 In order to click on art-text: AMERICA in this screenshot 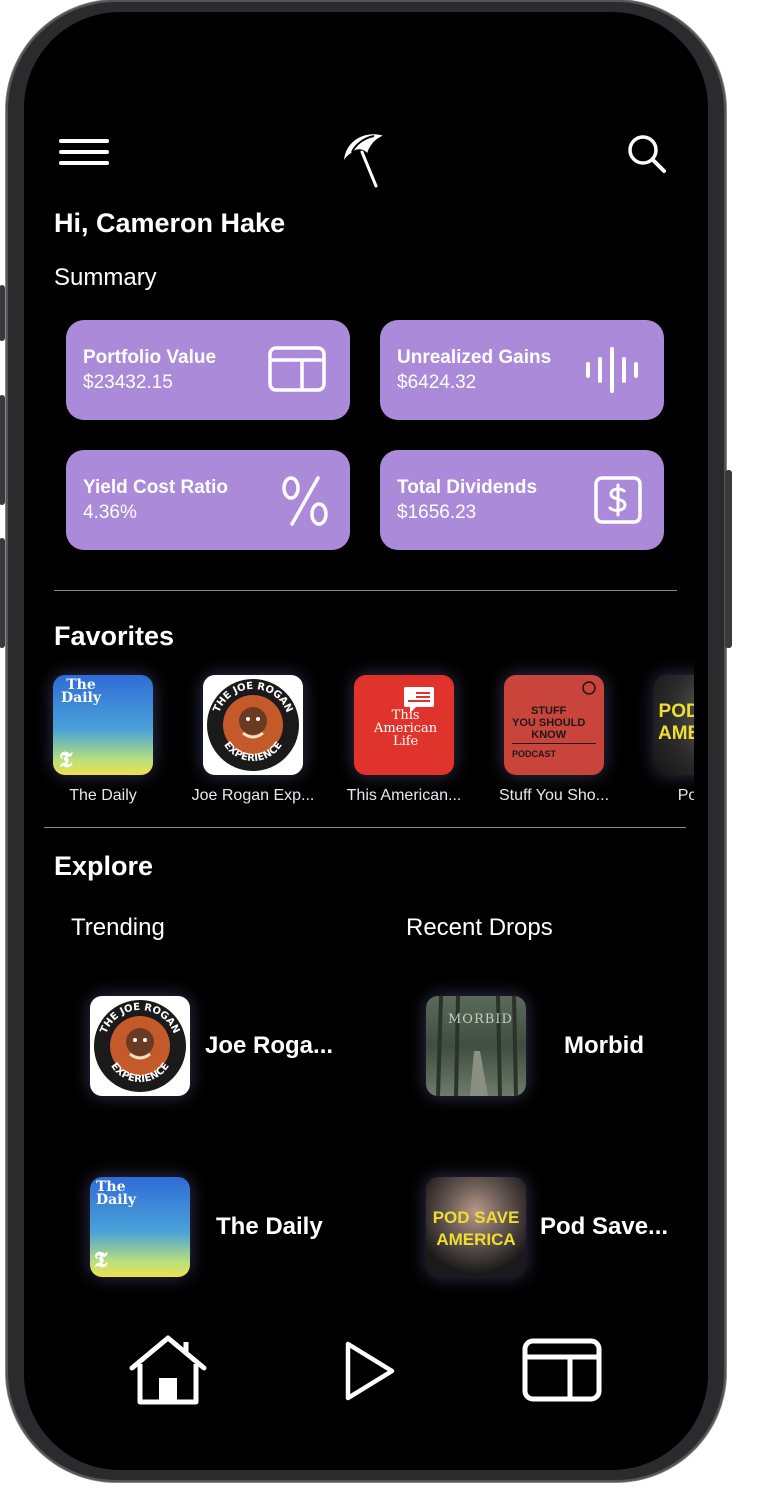, I will do `click(476, 1239)`.